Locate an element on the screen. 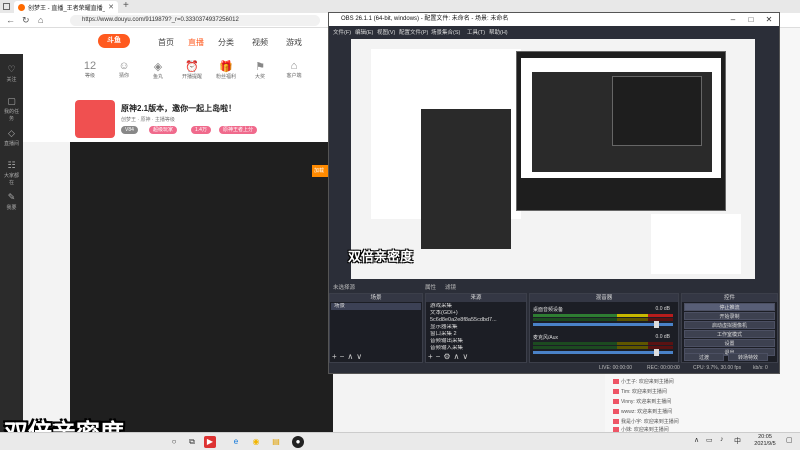 This screenshot has height=450, width=800. source-item: 窗口采集 2 is located at coordinates (476, 334).